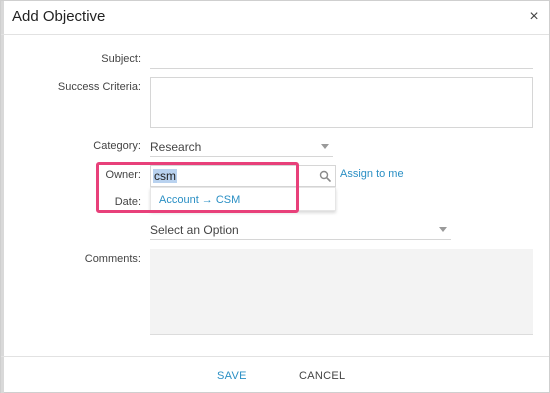 The width and height of the screenshot is (550, 393). Describe the element at coordinates (99, 87) in the screenshot. I see `success-criteria-label: Success Criteria:` at that location.